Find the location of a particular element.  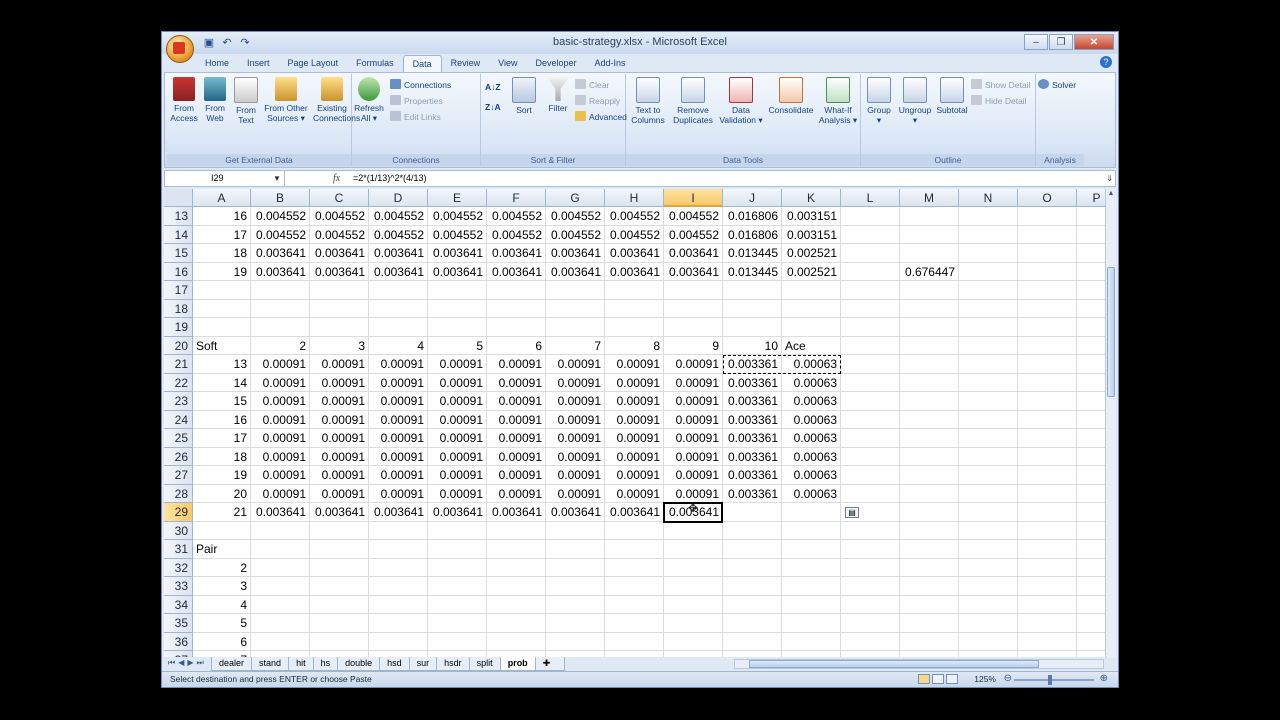

cell-f30 is located at coordinates (516, 530).